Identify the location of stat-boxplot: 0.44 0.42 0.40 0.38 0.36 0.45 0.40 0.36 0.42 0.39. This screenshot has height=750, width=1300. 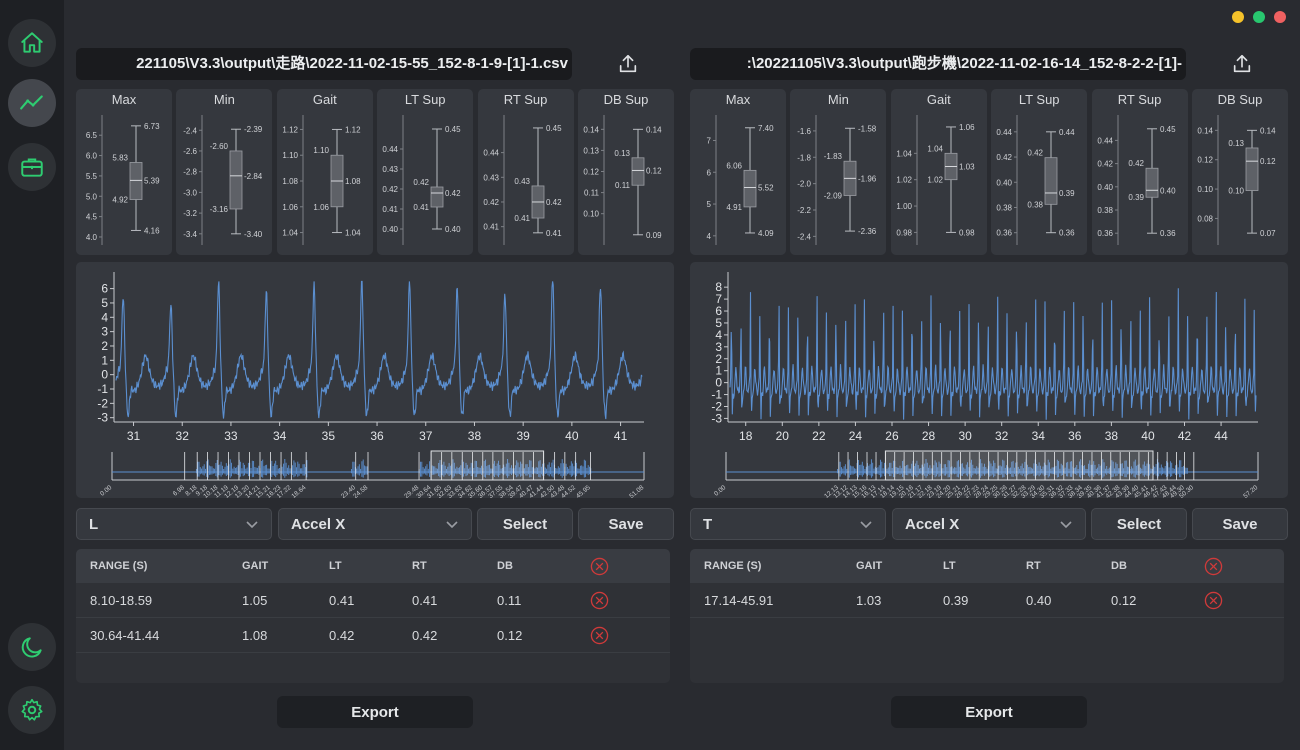
(1136, 180).